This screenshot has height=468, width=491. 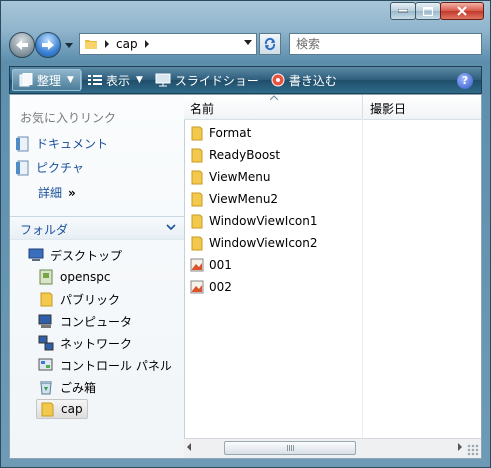 I want to click on search-input: 検索, so click(x=385, y=44).